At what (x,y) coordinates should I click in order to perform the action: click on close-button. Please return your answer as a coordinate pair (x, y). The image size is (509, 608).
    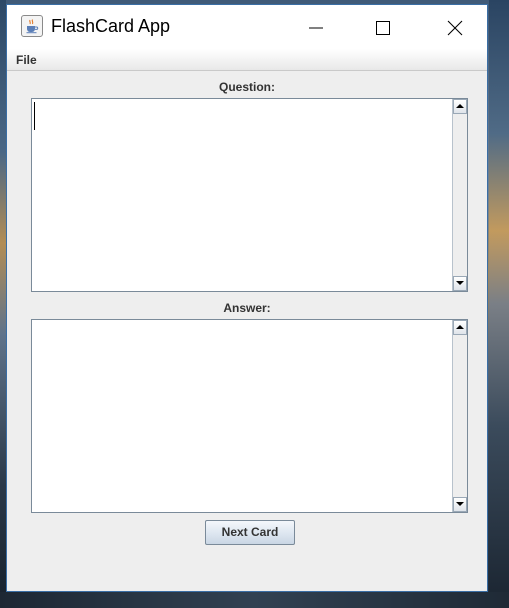
    Looking at the image, I should click on (454, 27).